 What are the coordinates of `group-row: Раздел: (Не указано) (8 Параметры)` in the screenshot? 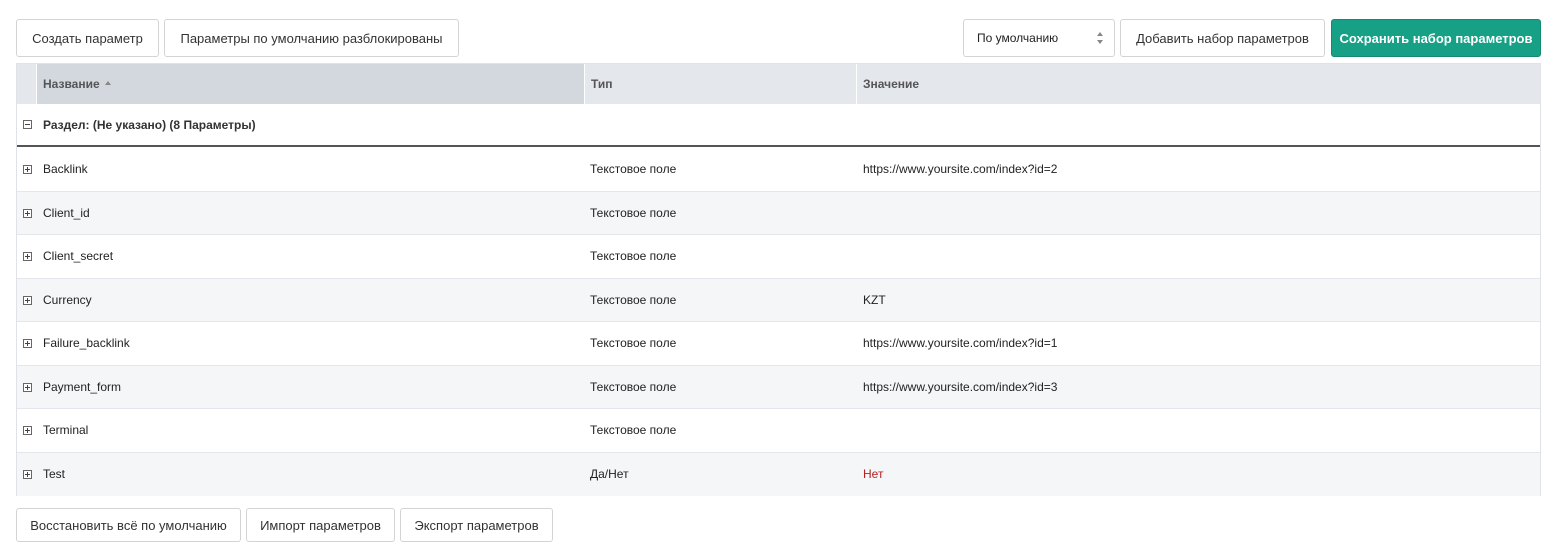 It's located at (778, 125).